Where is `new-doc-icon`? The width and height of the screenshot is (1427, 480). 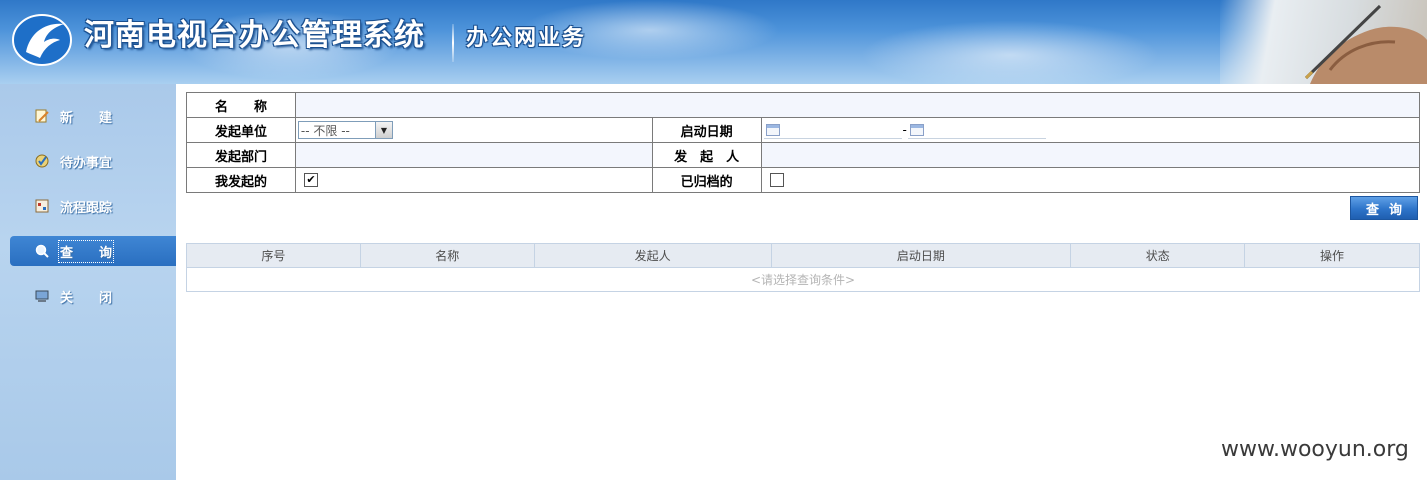 new-doc-icon is located at coordinates (42, 116).